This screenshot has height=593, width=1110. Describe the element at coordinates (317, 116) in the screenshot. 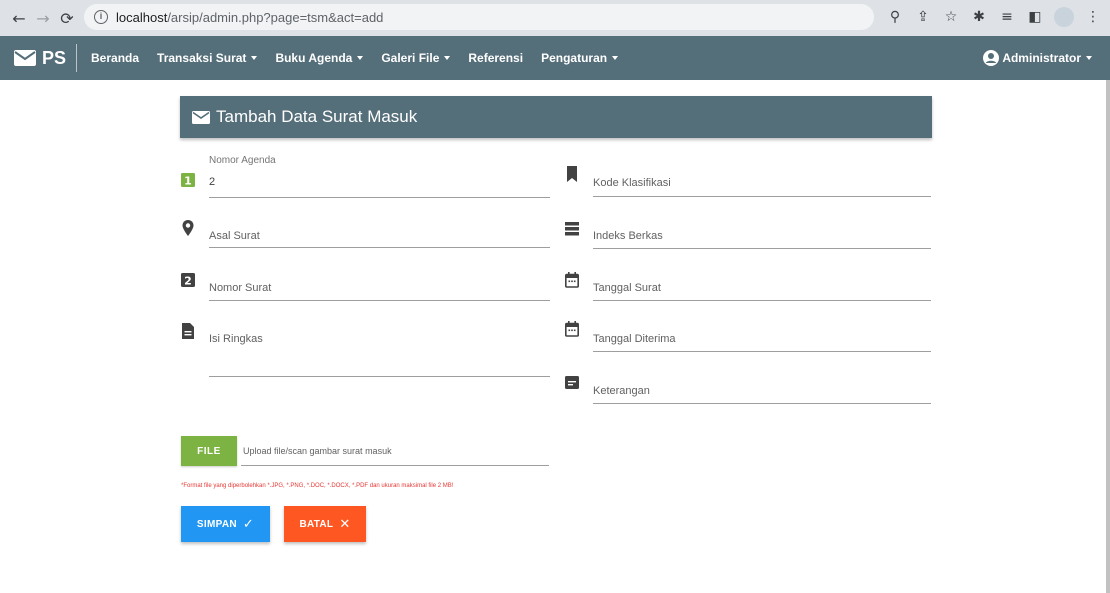

I see `page-title: Tambah Data Surat Masuk` at that location.